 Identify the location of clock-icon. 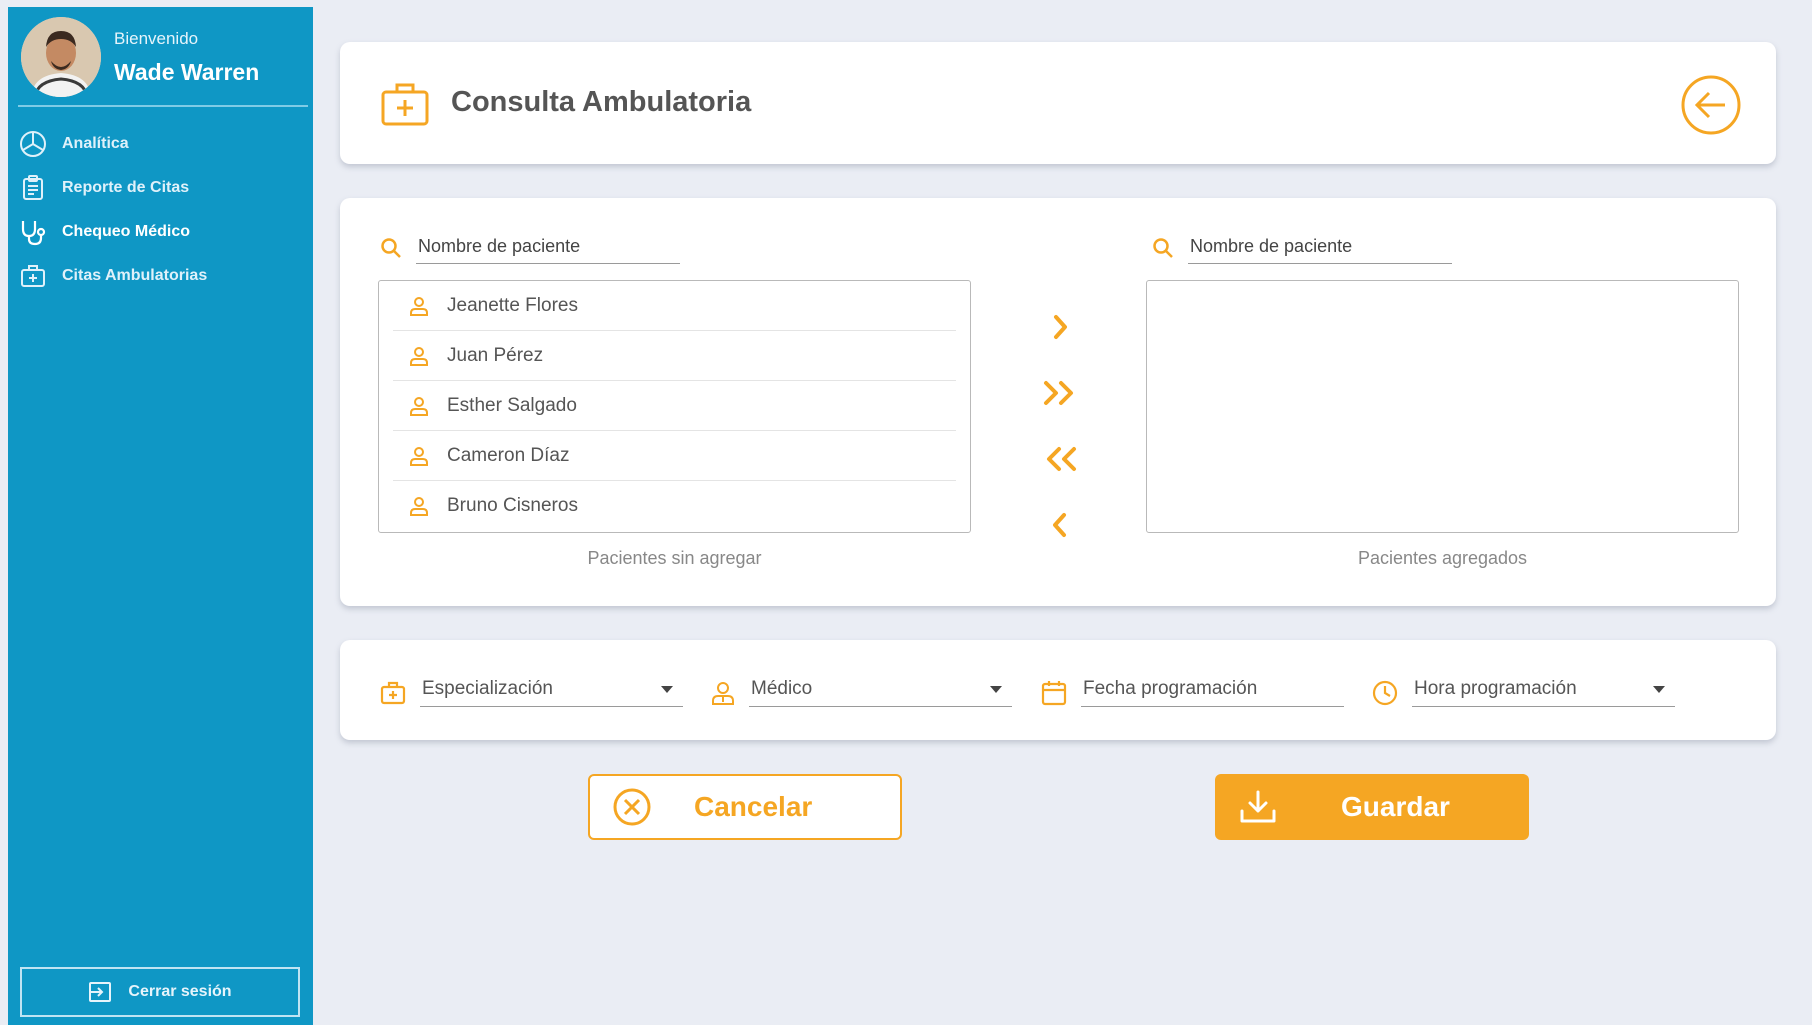
(1385, 692).